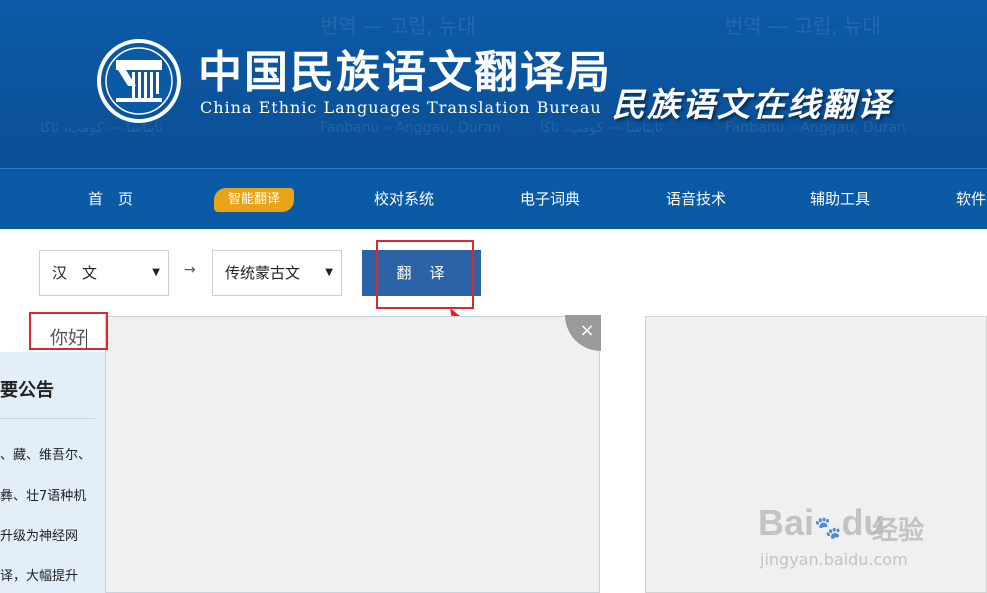 Image resolution: width=987 pixels, height=593 pixels. What do you see at coordinates (898, 531) in the screenshot?
I see `watermark-cn: 经验` at bounding box center [898, 531].